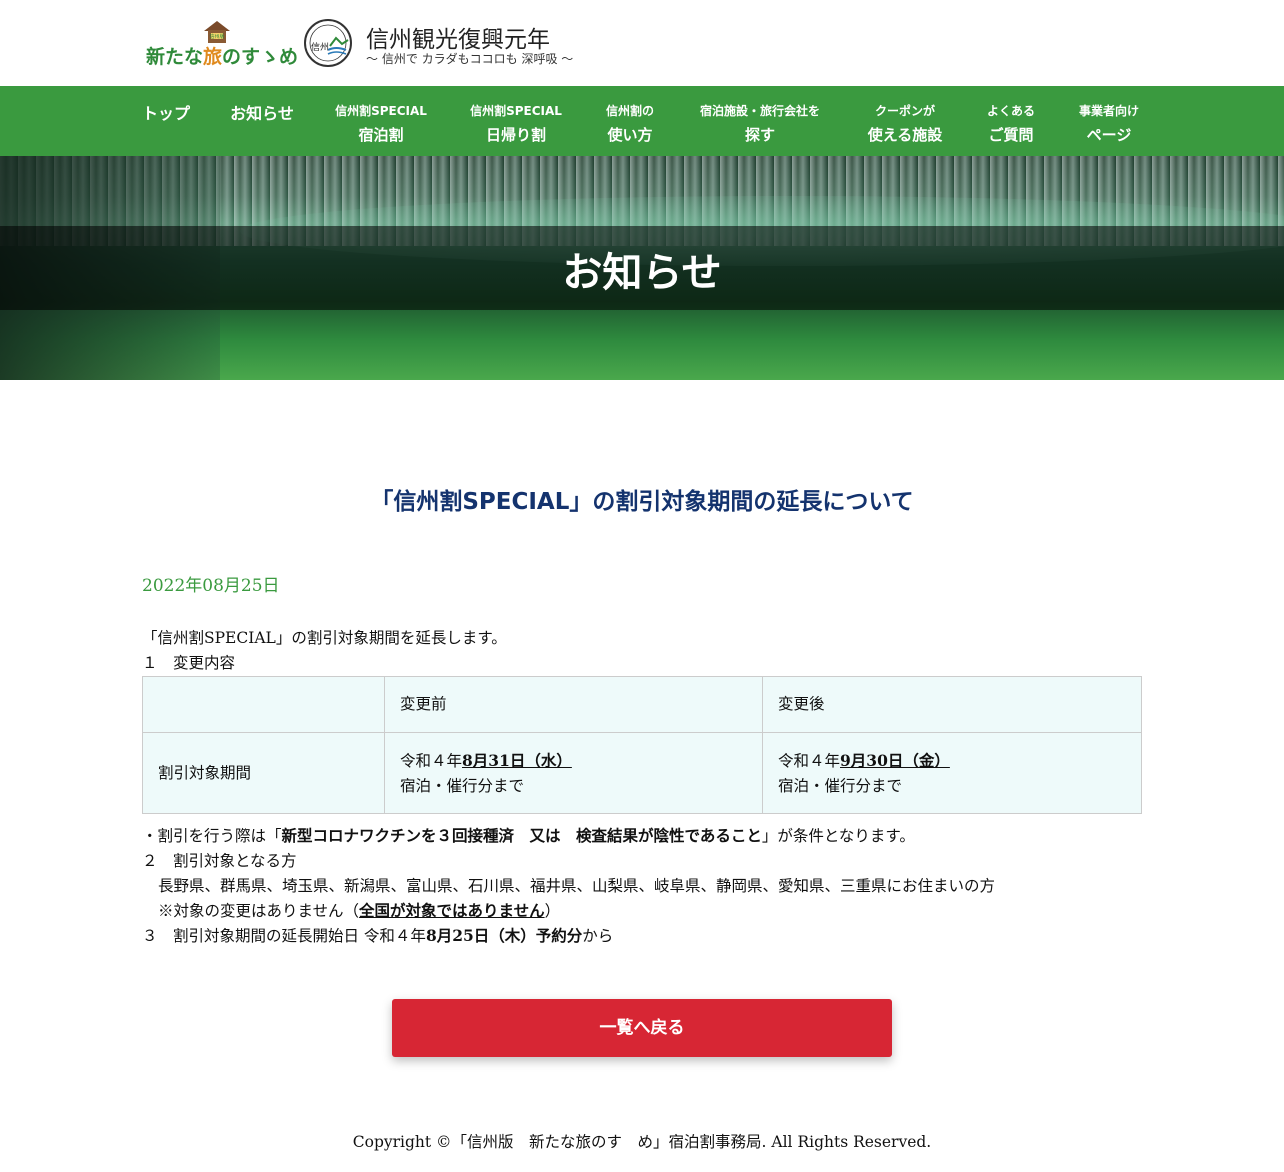  Describe the element at coordinates (905, 121) in the screenshot. I see `nav-item-coupon-facilities: クーポンが 使える施設` at that location.